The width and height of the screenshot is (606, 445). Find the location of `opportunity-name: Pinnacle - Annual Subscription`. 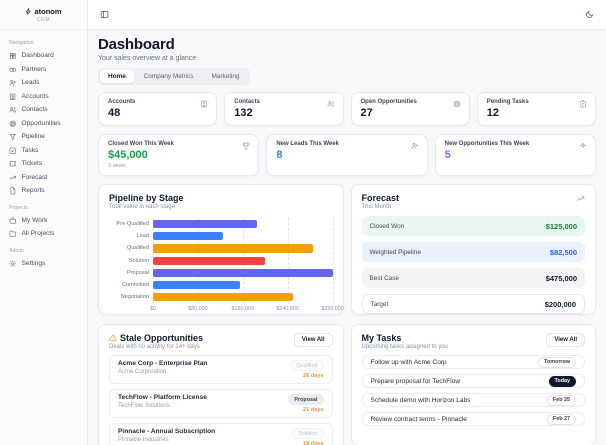

opportunity-name: Pinnacle - Annual Subscription is located at coordinates (167, 431).